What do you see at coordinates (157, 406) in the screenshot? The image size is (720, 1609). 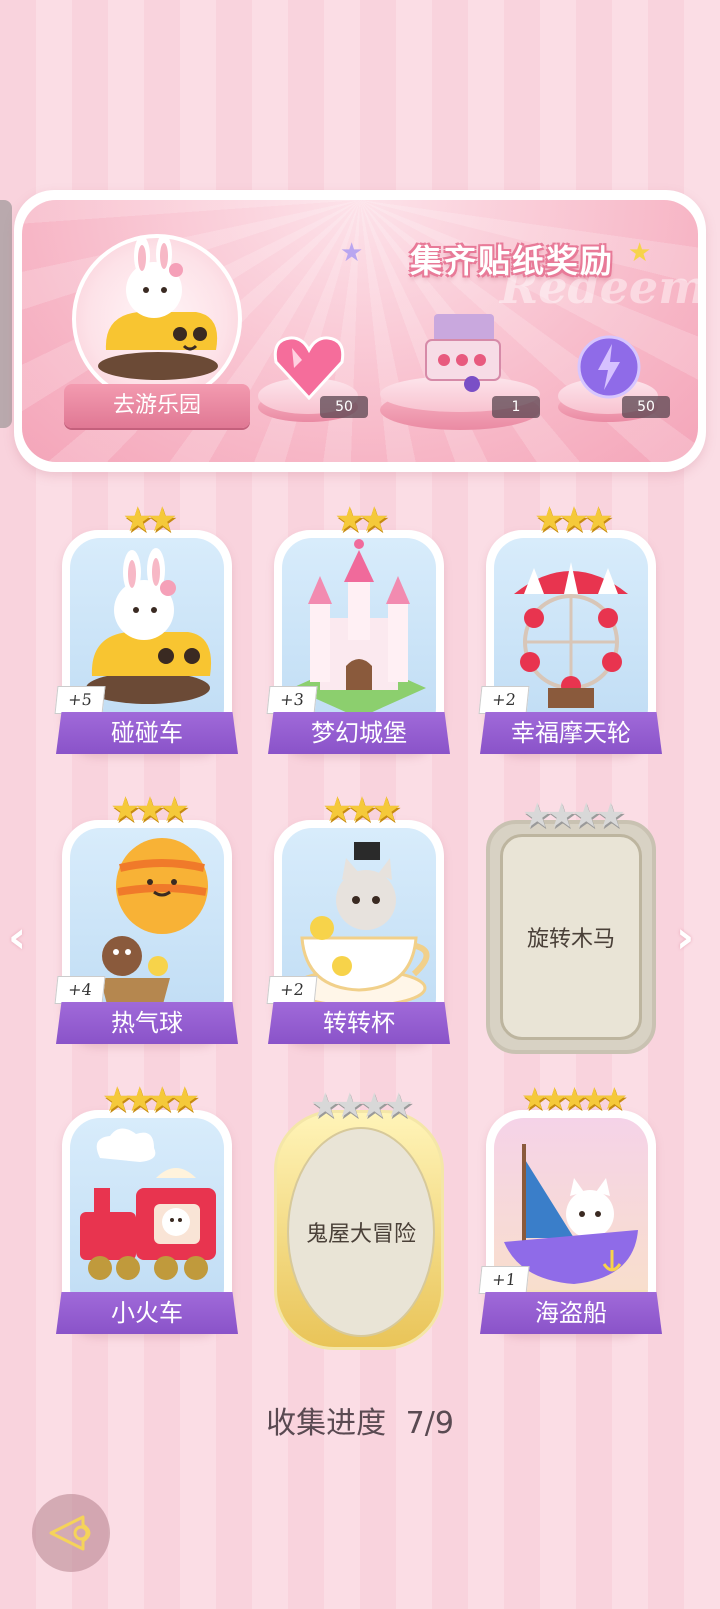 I see `go-to-park-label: 去游乐园` at bounding box center [157, 406].